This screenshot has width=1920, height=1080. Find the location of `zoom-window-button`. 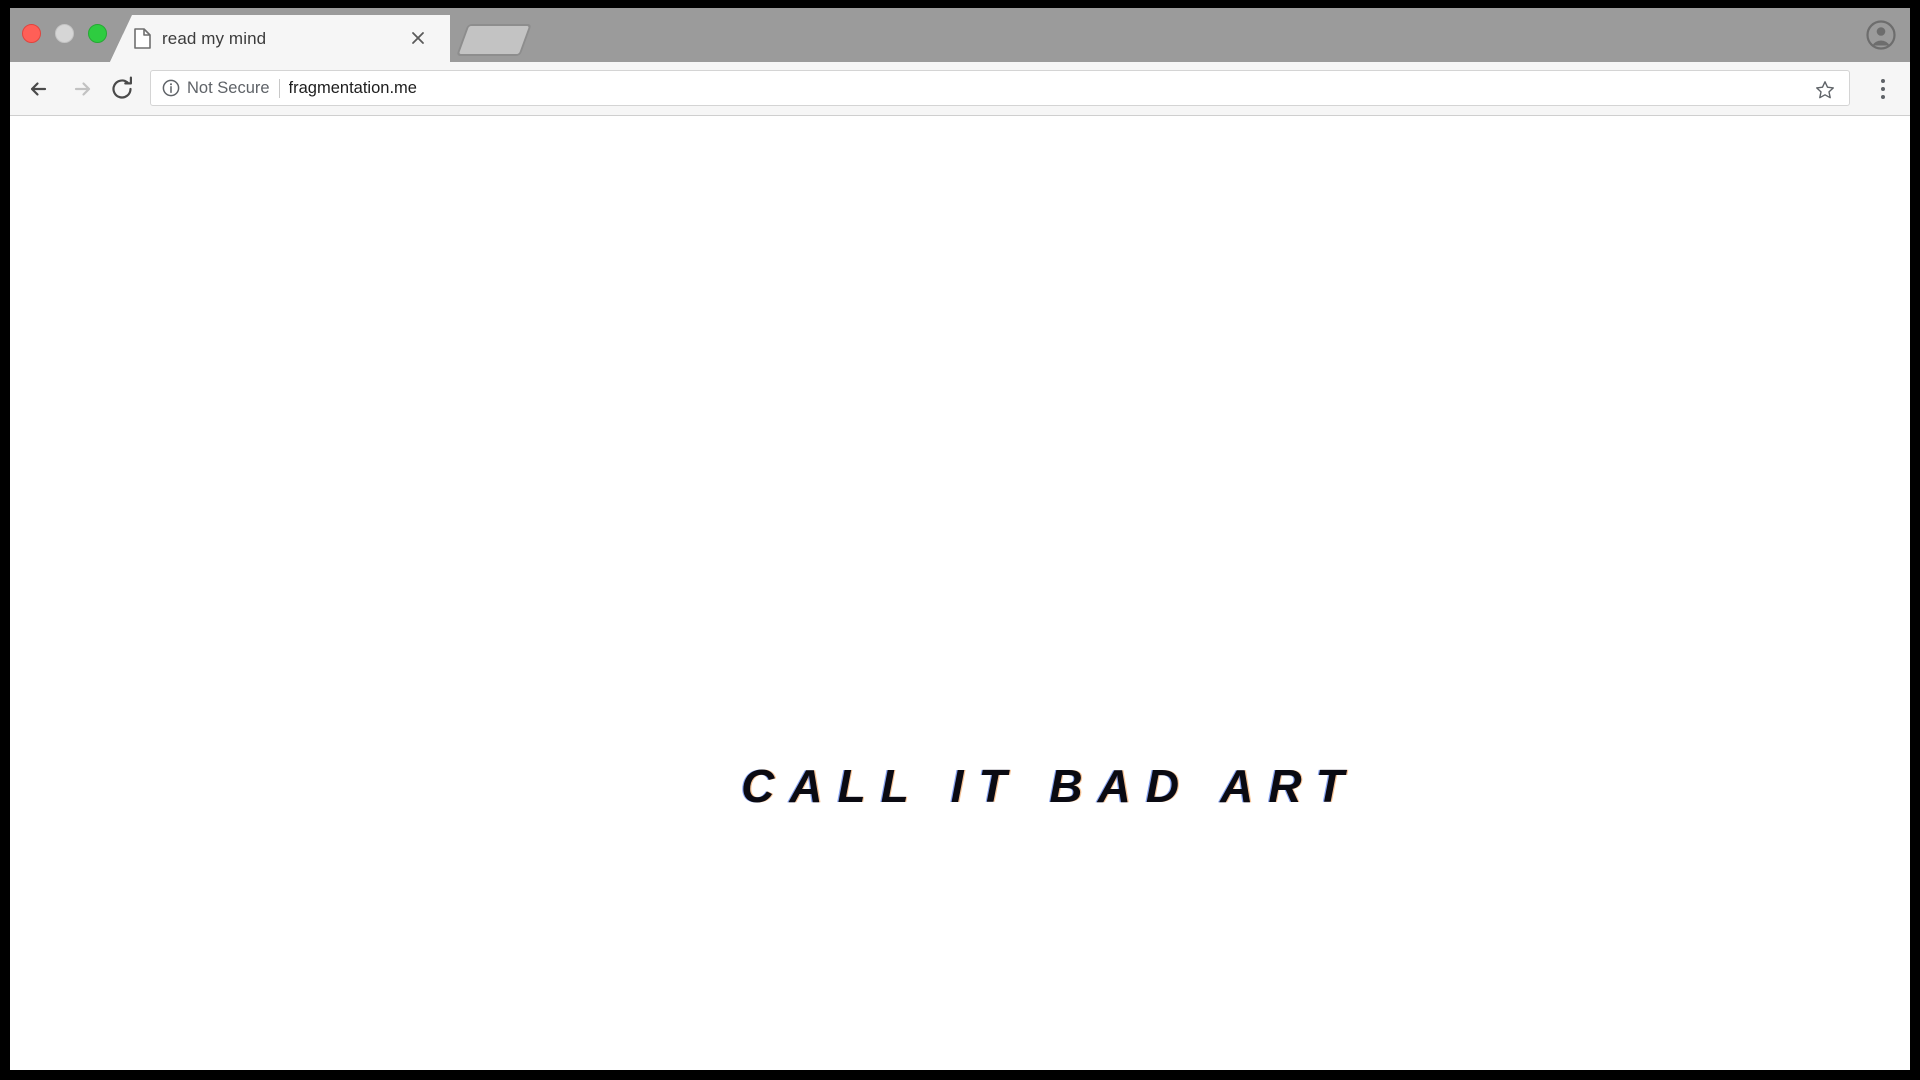

zoom-window-button is located at coordinates (97, 33).